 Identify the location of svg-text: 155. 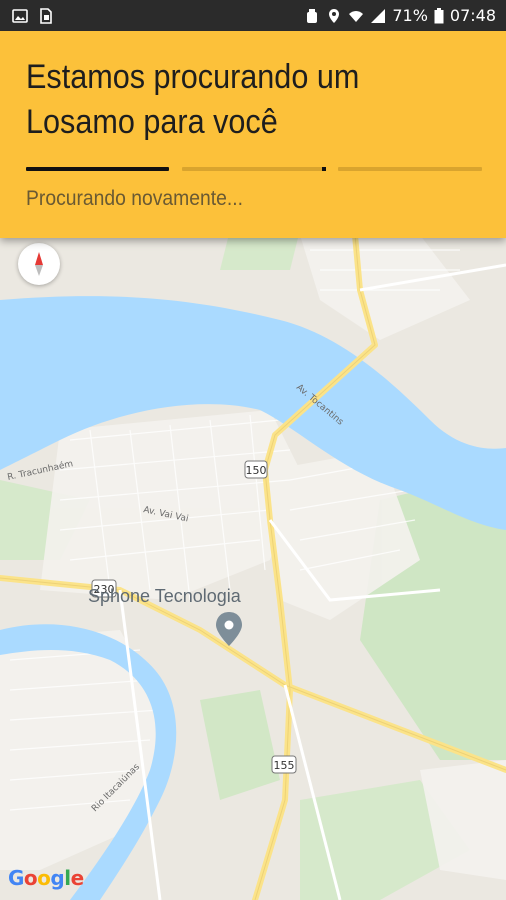
(284, 765).